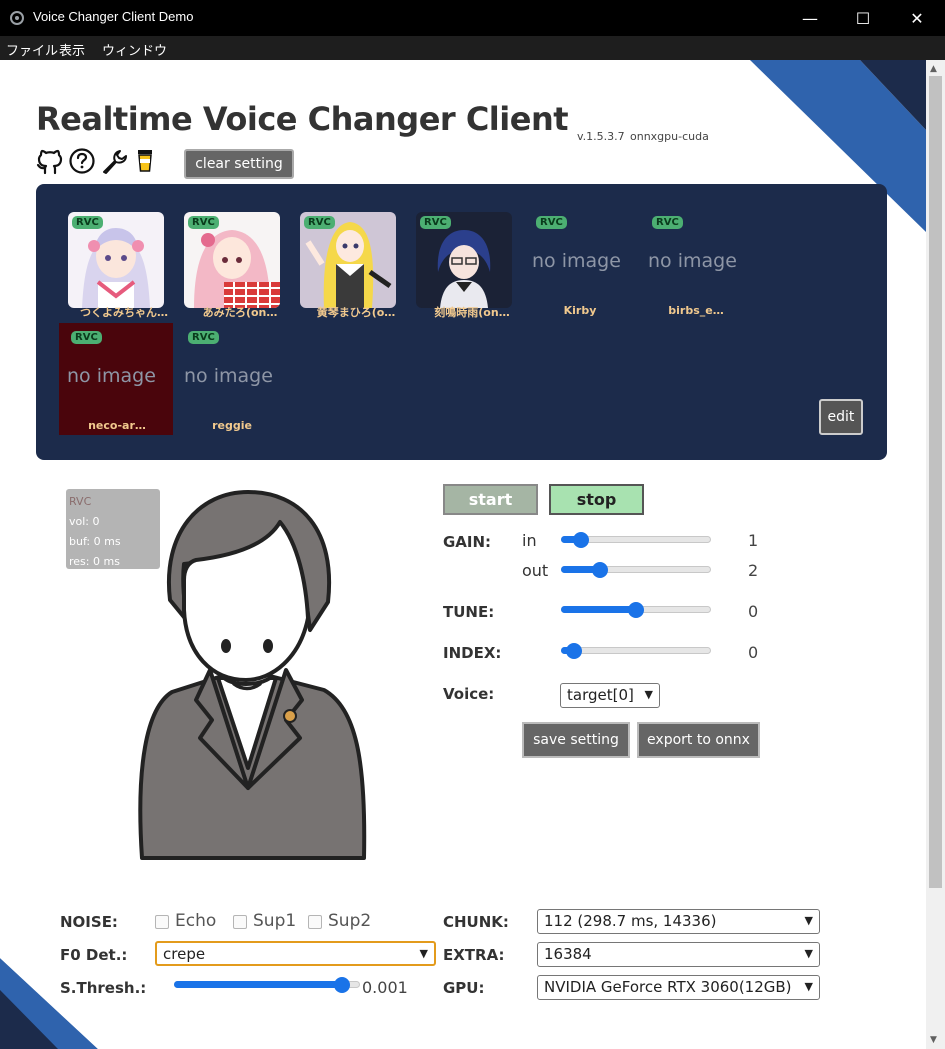 The width and height of the screenshot is (945, 1049). I want to click on gain-out-value: 2, so click(753, 570).